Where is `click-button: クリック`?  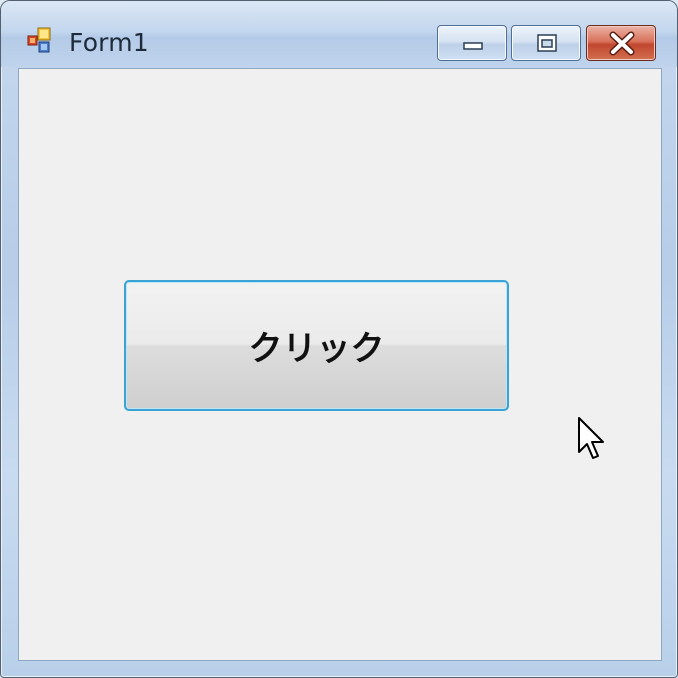 click-button: クリック is located at coordinates (316, 345).